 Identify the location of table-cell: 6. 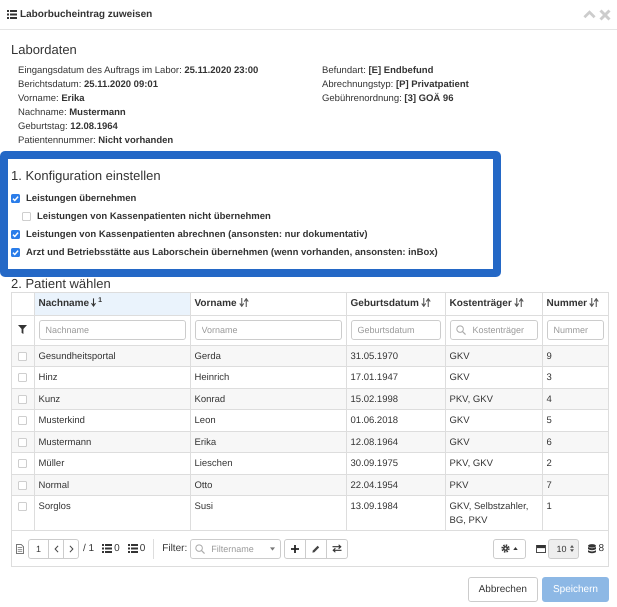
(575, 441).